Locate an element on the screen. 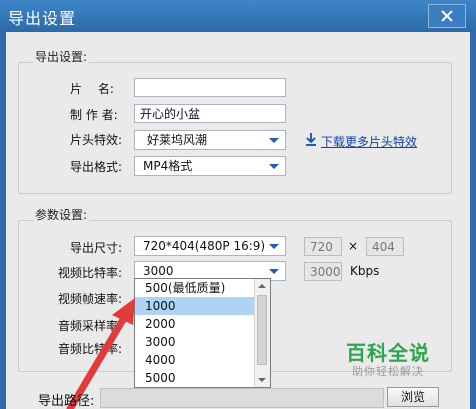  export-path-label: 导出路径: is located at coordinates (66, 401).